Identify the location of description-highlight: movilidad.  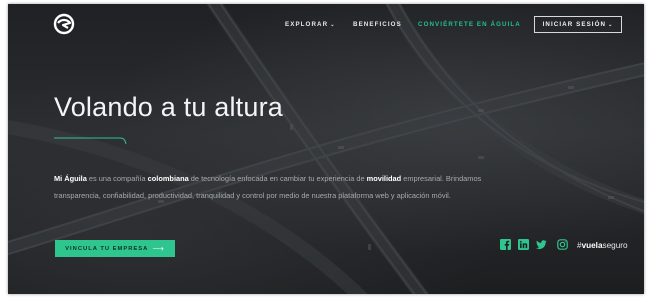
(384, 178).